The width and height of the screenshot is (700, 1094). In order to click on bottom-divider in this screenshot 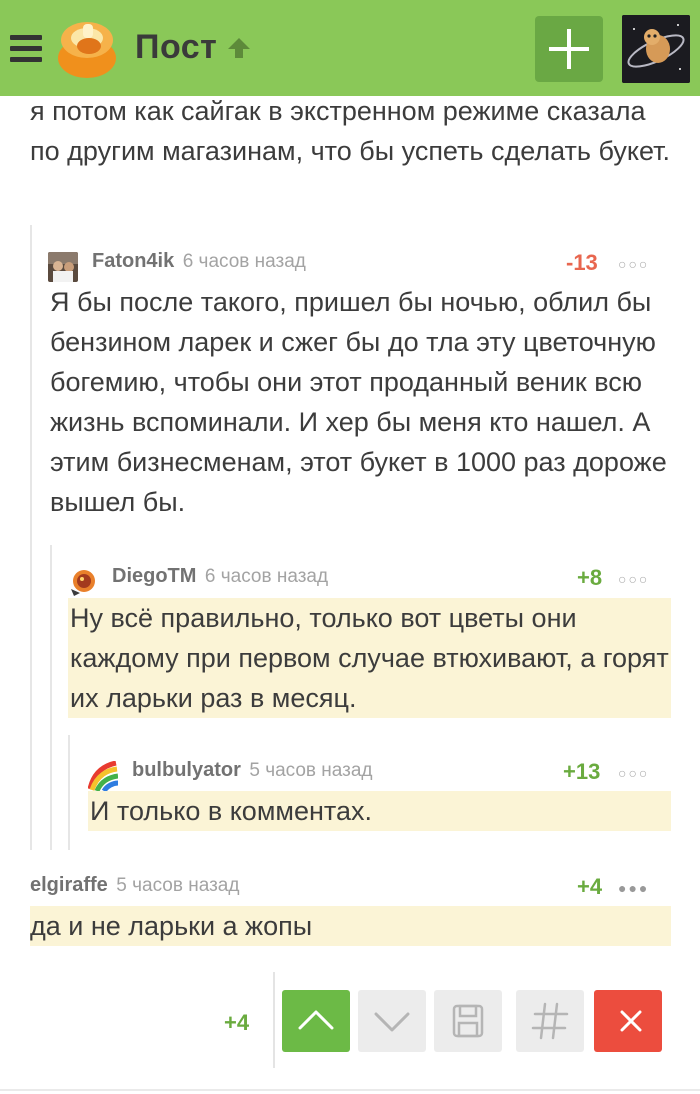, I will do `click(350, 1090)`.